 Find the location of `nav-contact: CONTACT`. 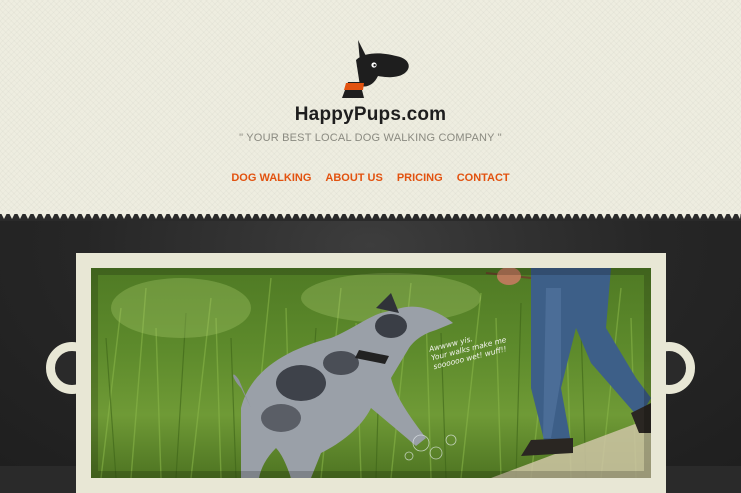

nav-contact: CONTACT is located at coordinates (483, 178).